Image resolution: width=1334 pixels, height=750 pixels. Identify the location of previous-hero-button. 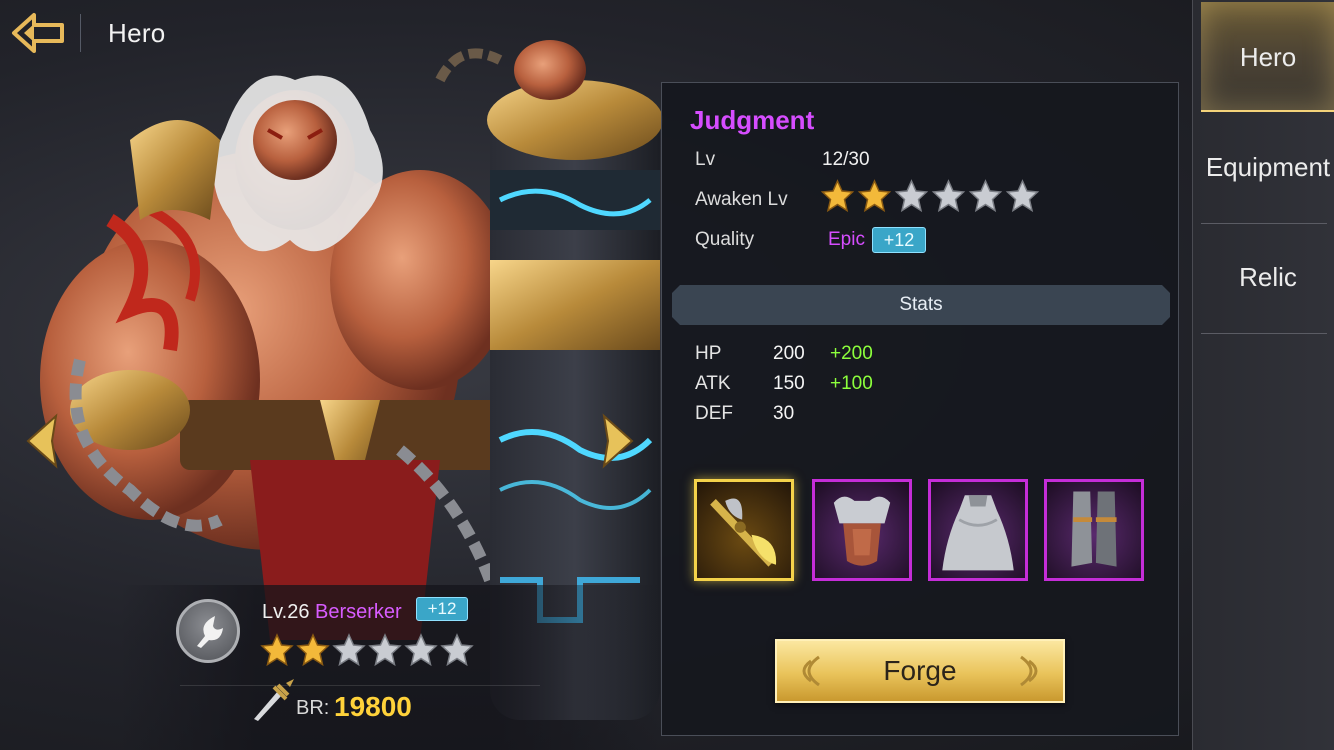
(41, 441).